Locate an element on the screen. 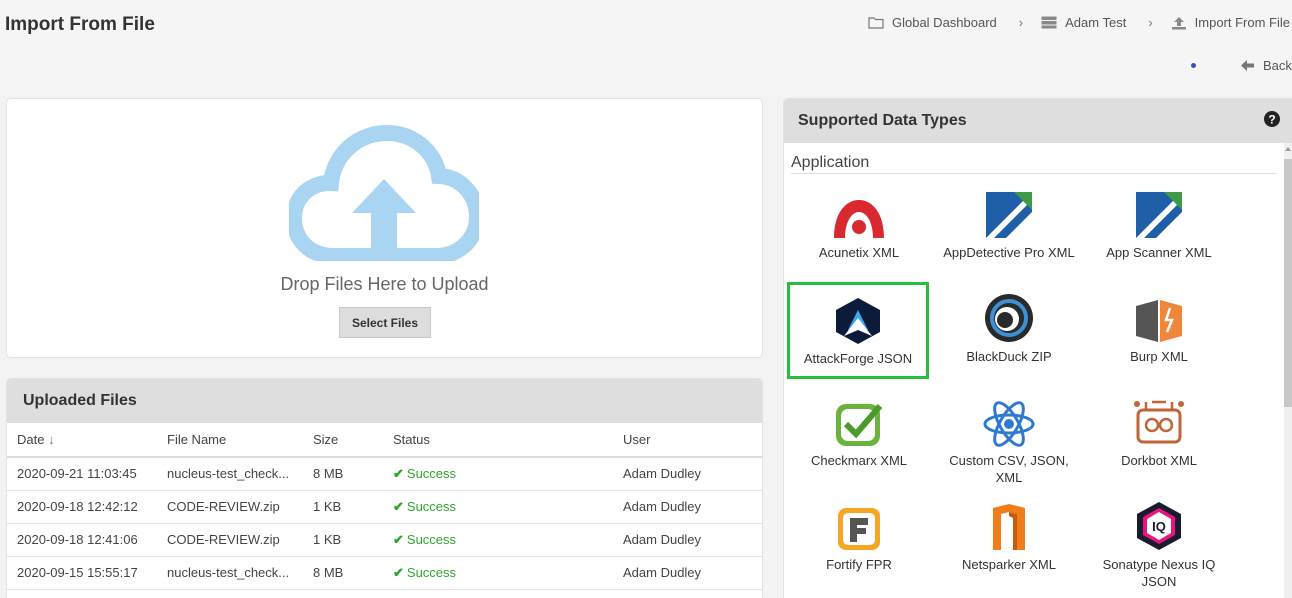 The height and width of the screenshot is (598, 1292). cell-date: 2020-09-18 12:41:06 is located at coordinates (82, 540).